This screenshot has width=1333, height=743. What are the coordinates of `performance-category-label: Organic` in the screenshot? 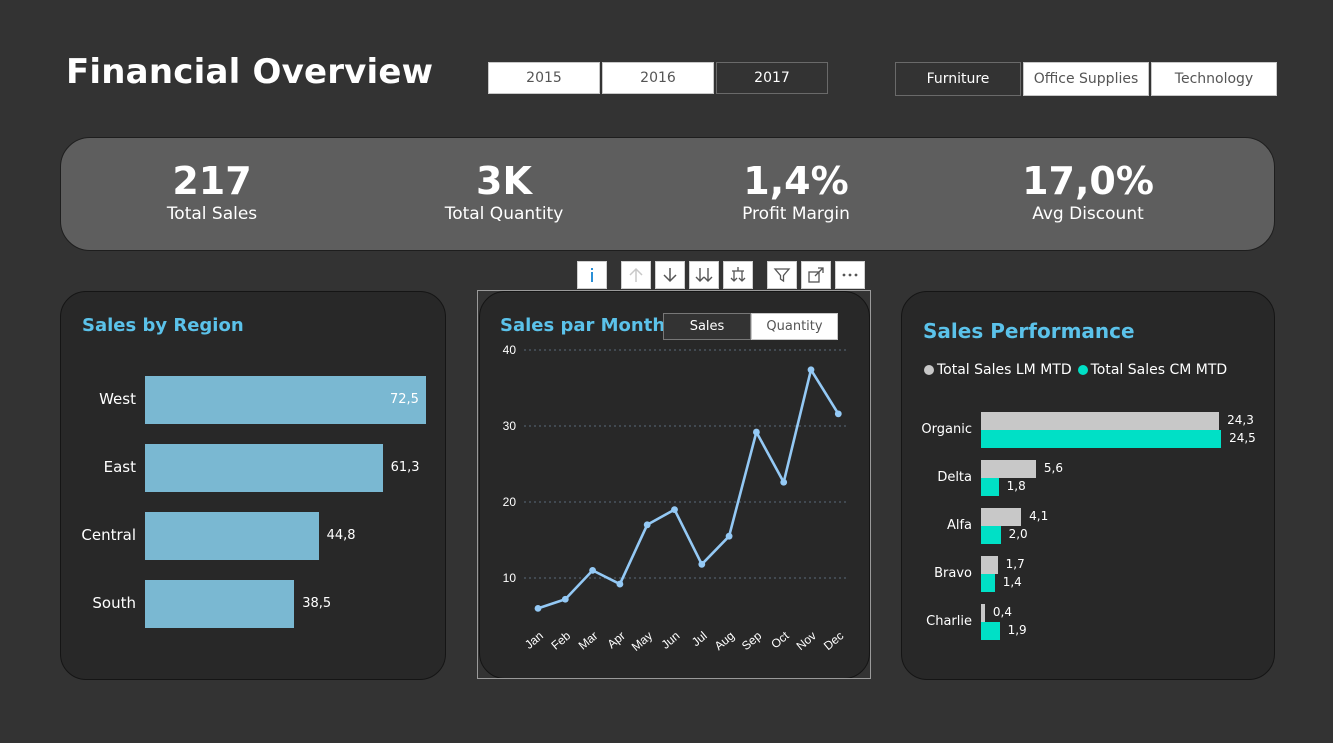 It's located at (946, 429).